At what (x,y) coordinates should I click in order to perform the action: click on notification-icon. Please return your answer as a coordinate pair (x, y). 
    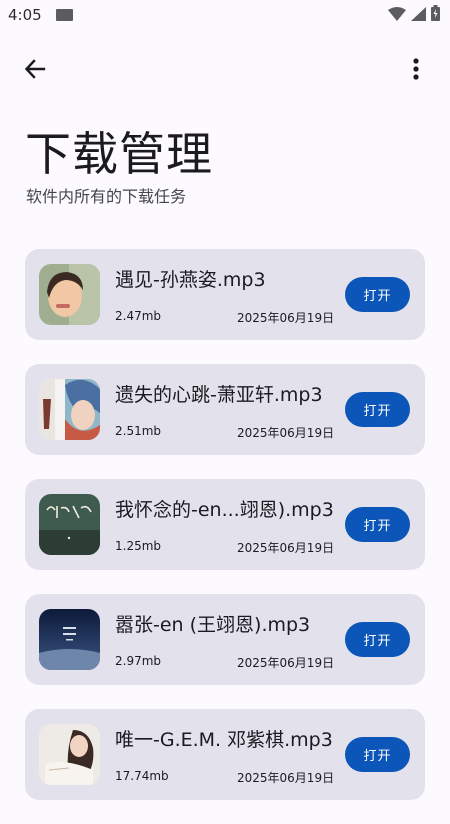
    Looking at the image, I should click on (64, 15).